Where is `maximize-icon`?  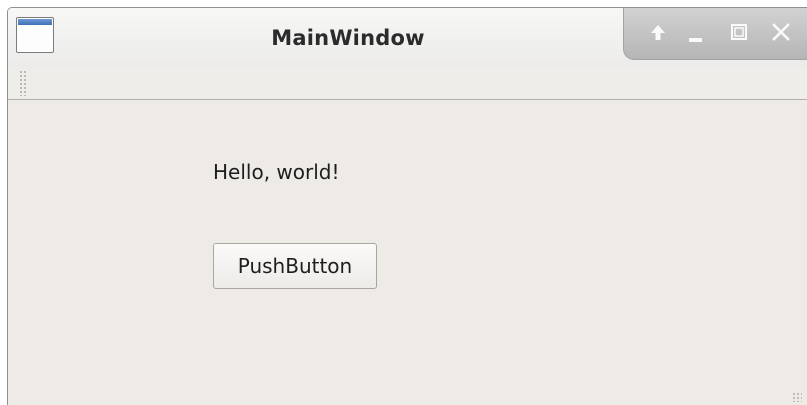 maximize-icon is located at coordinates (739, 32).